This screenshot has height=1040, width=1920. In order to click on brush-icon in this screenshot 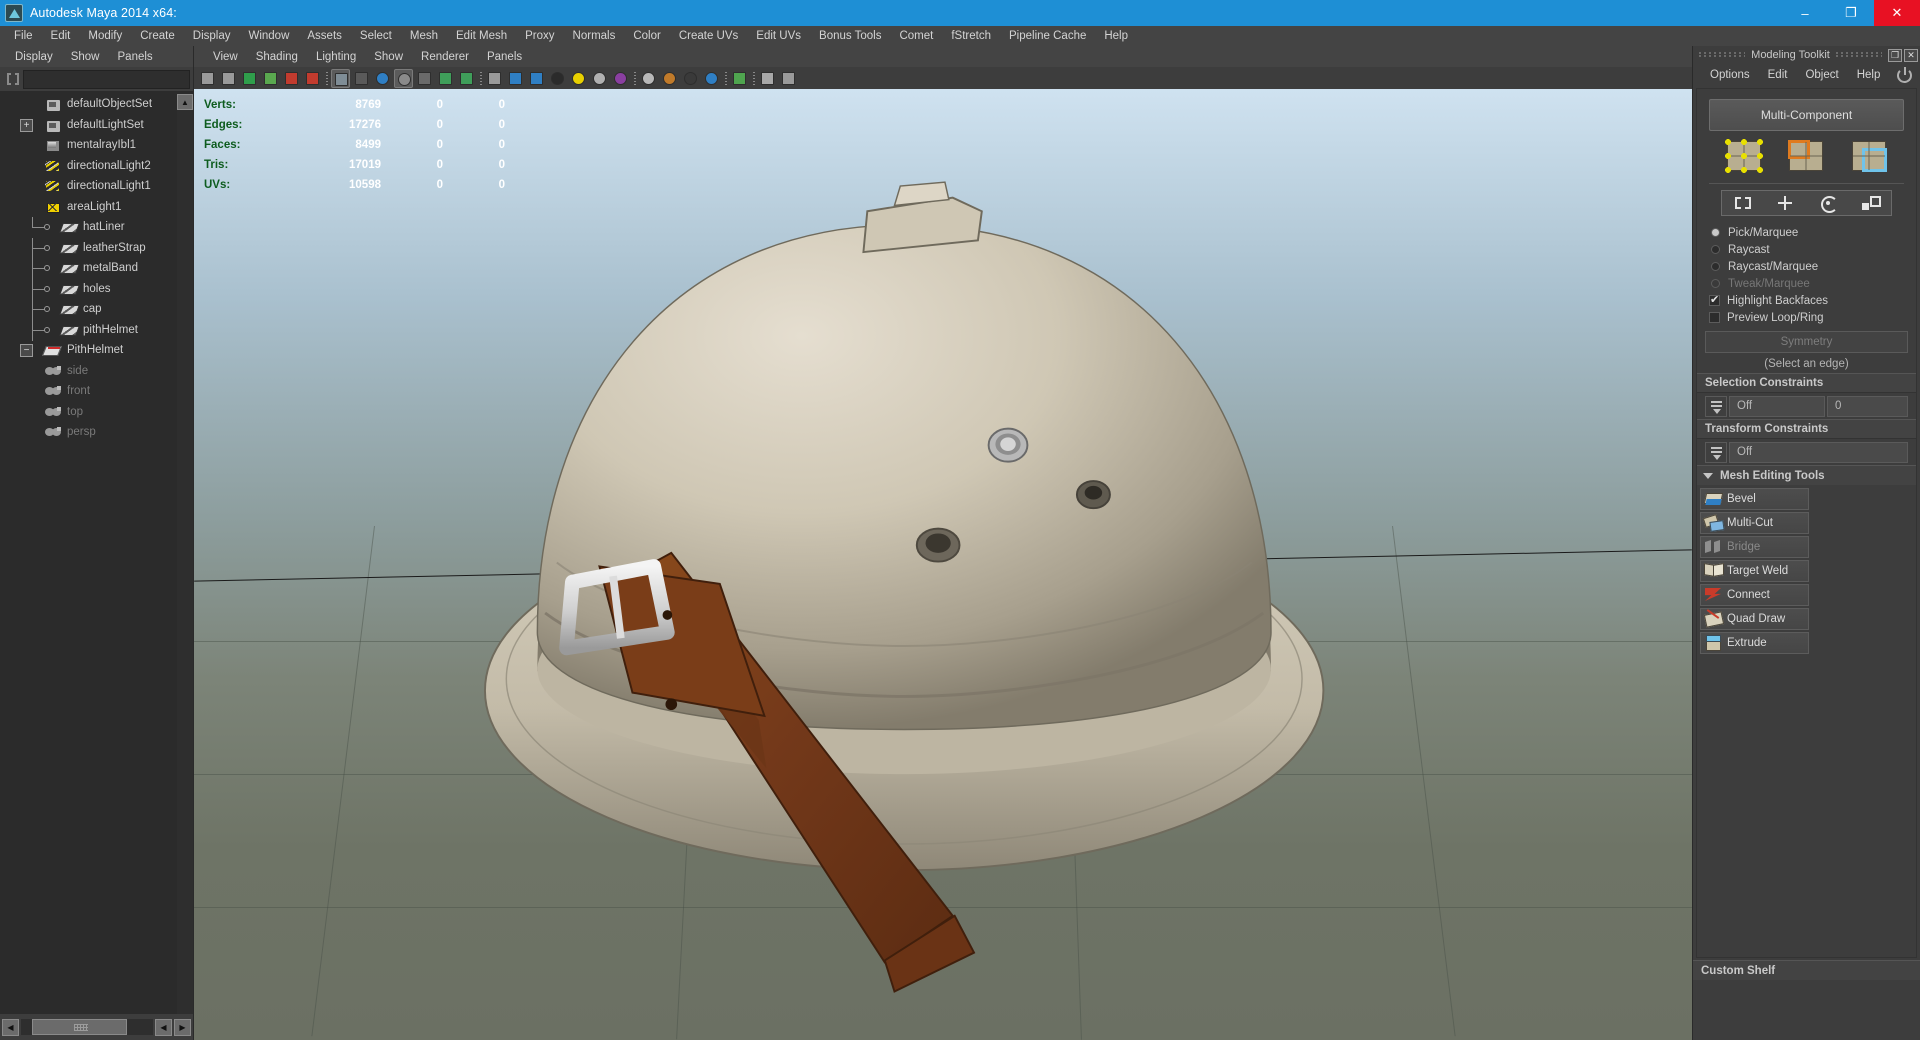, I will do `click(312, 78)`.